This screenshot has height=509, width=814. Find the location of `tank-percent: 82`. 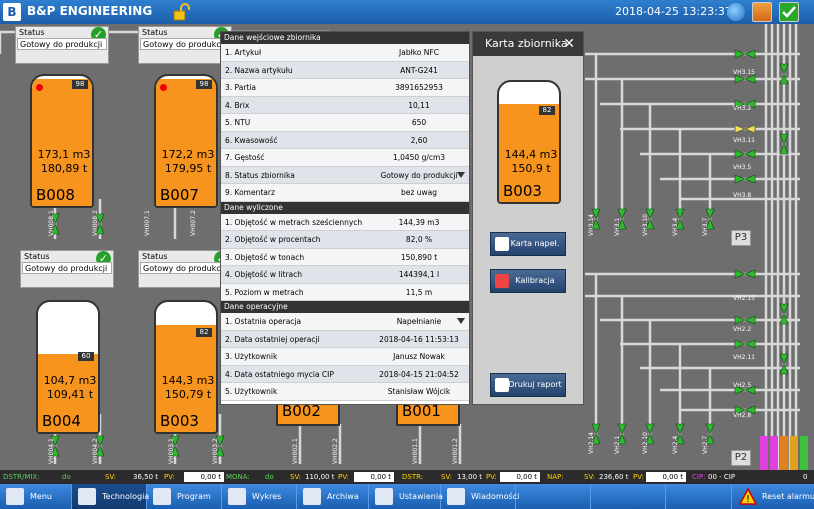

tank-percent: 82 is located at coordinates (204, 332).